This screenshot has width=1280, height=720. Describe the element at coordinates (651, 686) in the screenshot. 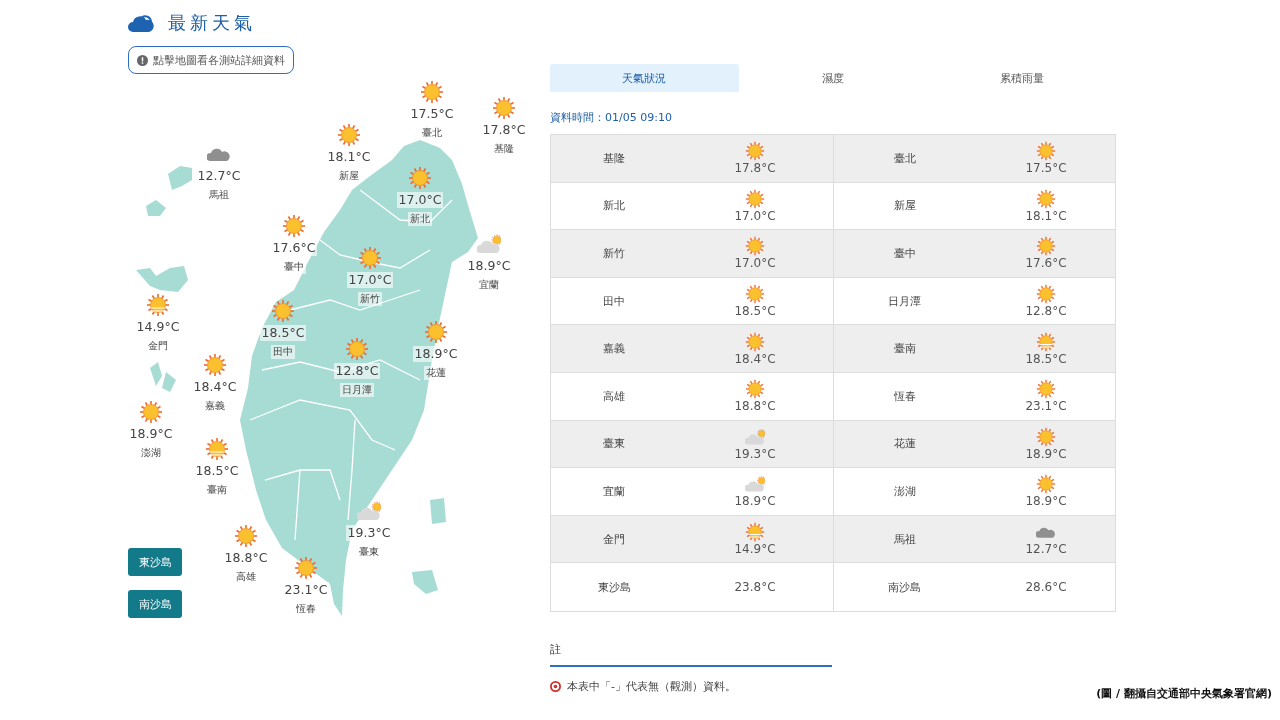

I see `note-text: 本表中「-」代表無（觀測）資料。` at that location.